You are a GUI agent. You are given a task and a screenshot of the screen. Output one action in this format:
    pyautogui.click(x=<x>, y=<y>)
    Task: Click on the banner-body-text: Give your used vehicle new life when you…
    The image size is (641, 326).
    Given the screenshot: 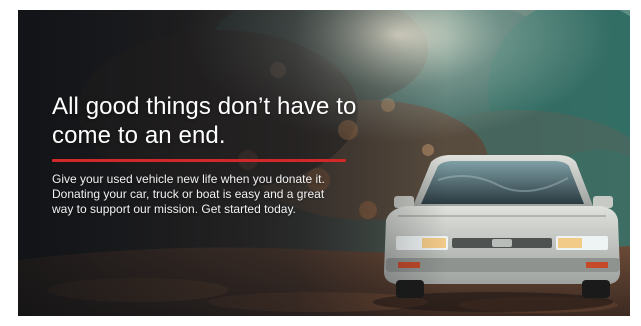 What is the action you would take?
    pyautogui.click(x=188, y=194)
    